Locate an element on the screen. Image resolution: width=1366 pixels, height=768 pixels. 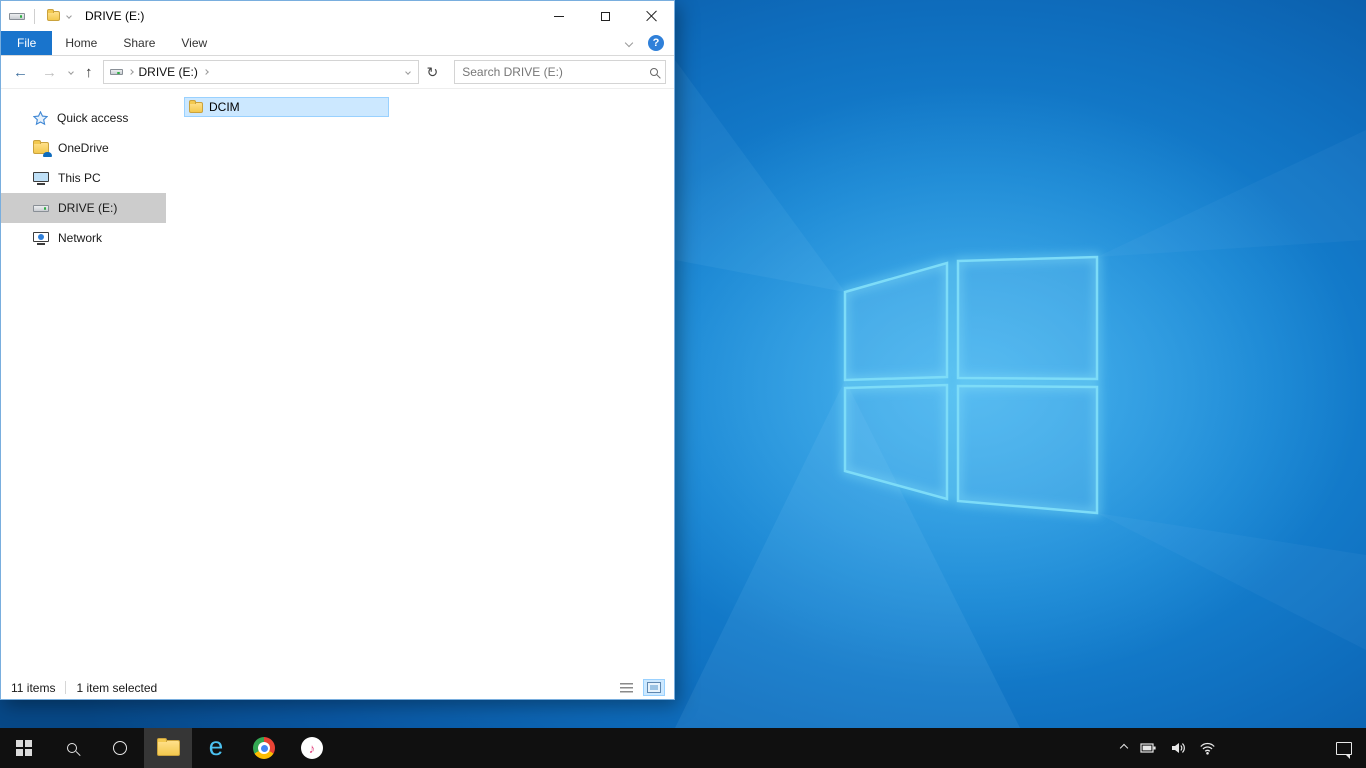
cortana-icon is located at coordinates (120, 748).